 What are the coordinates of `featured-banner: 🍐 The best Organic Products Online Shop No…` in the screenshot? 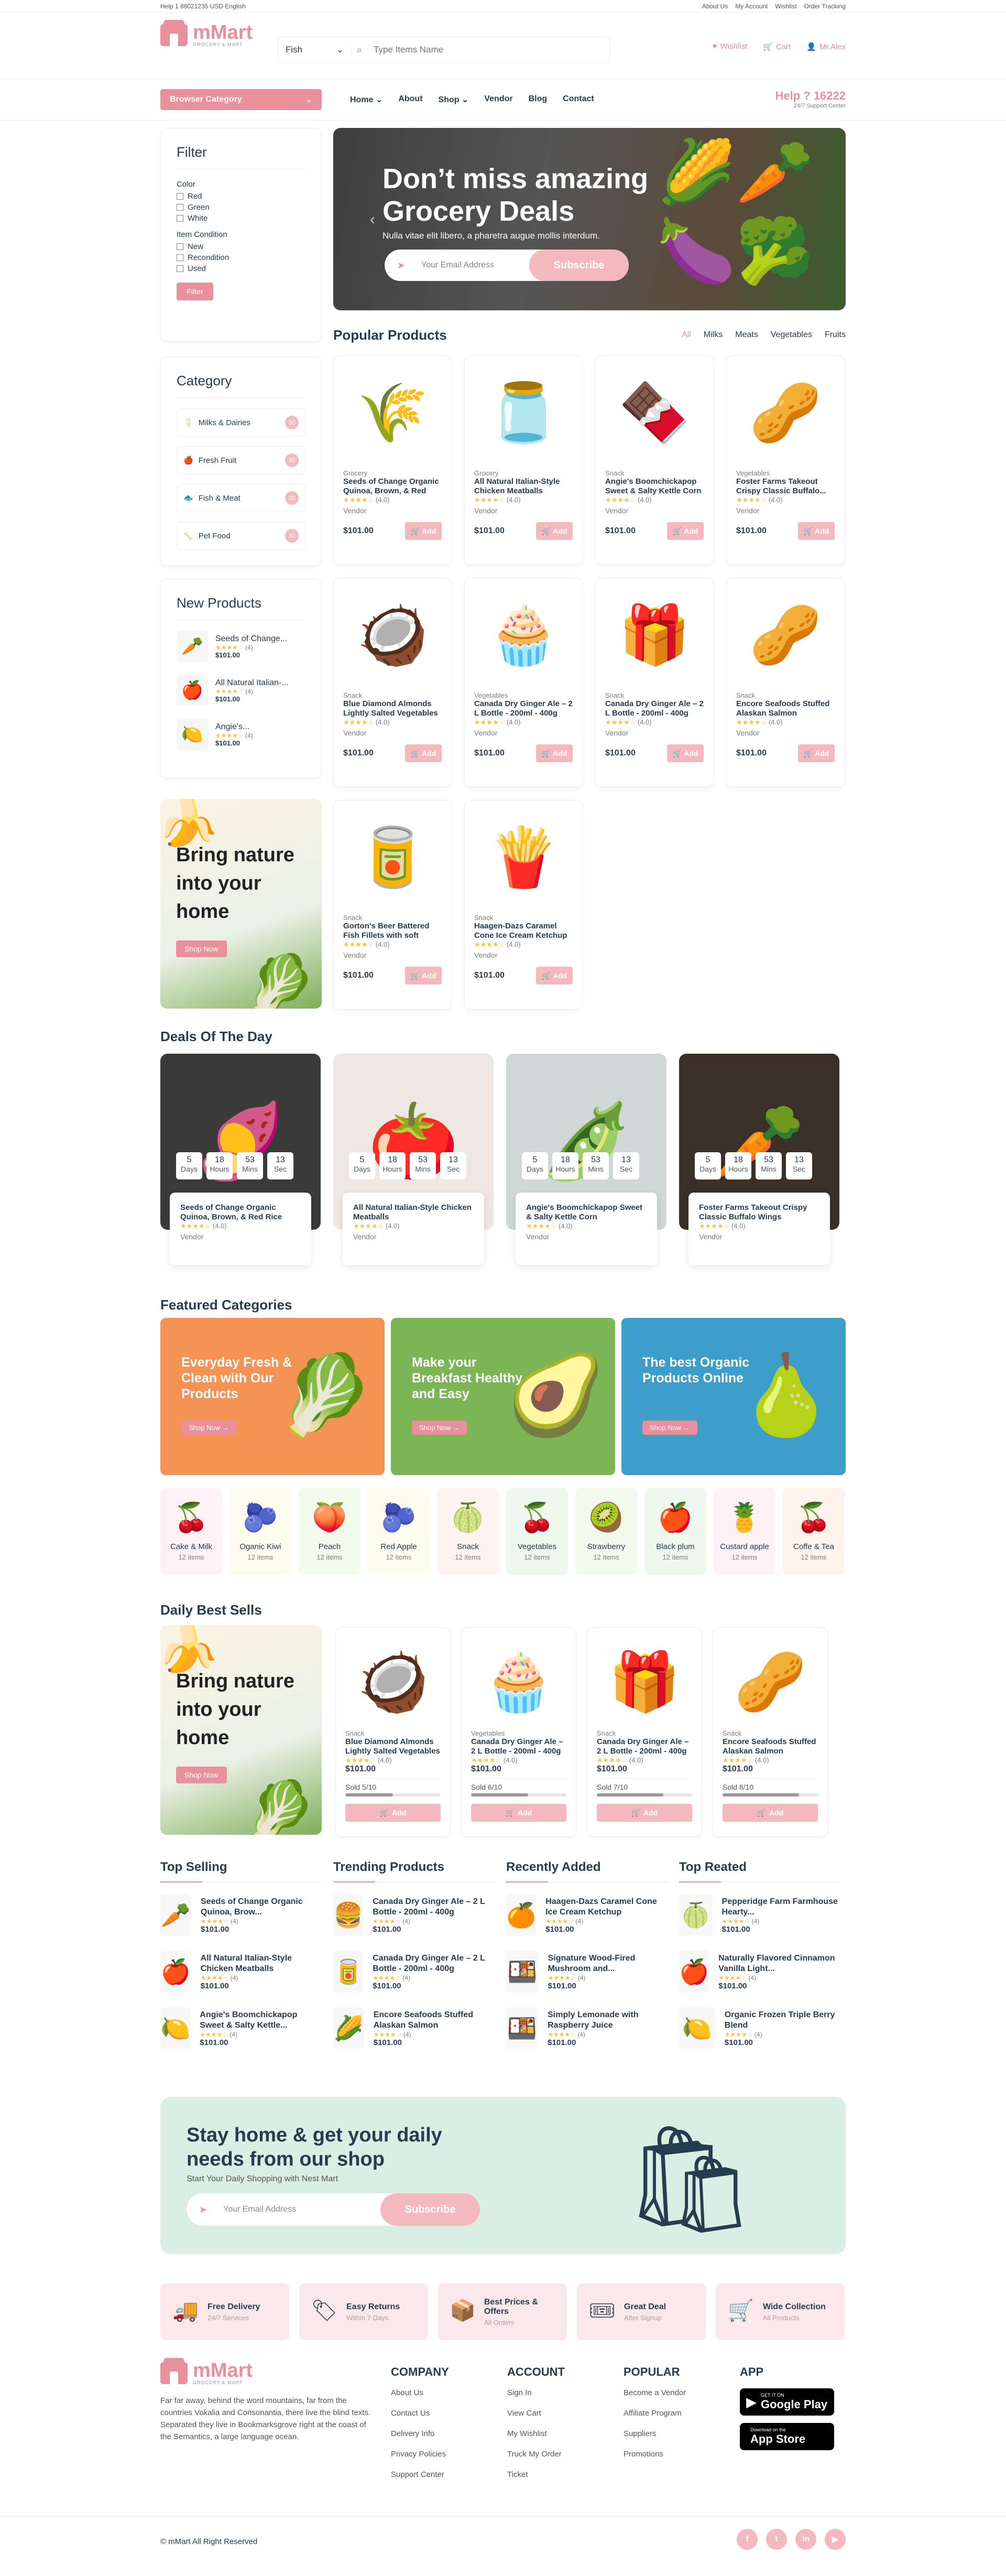 It's located at (733, 1396).